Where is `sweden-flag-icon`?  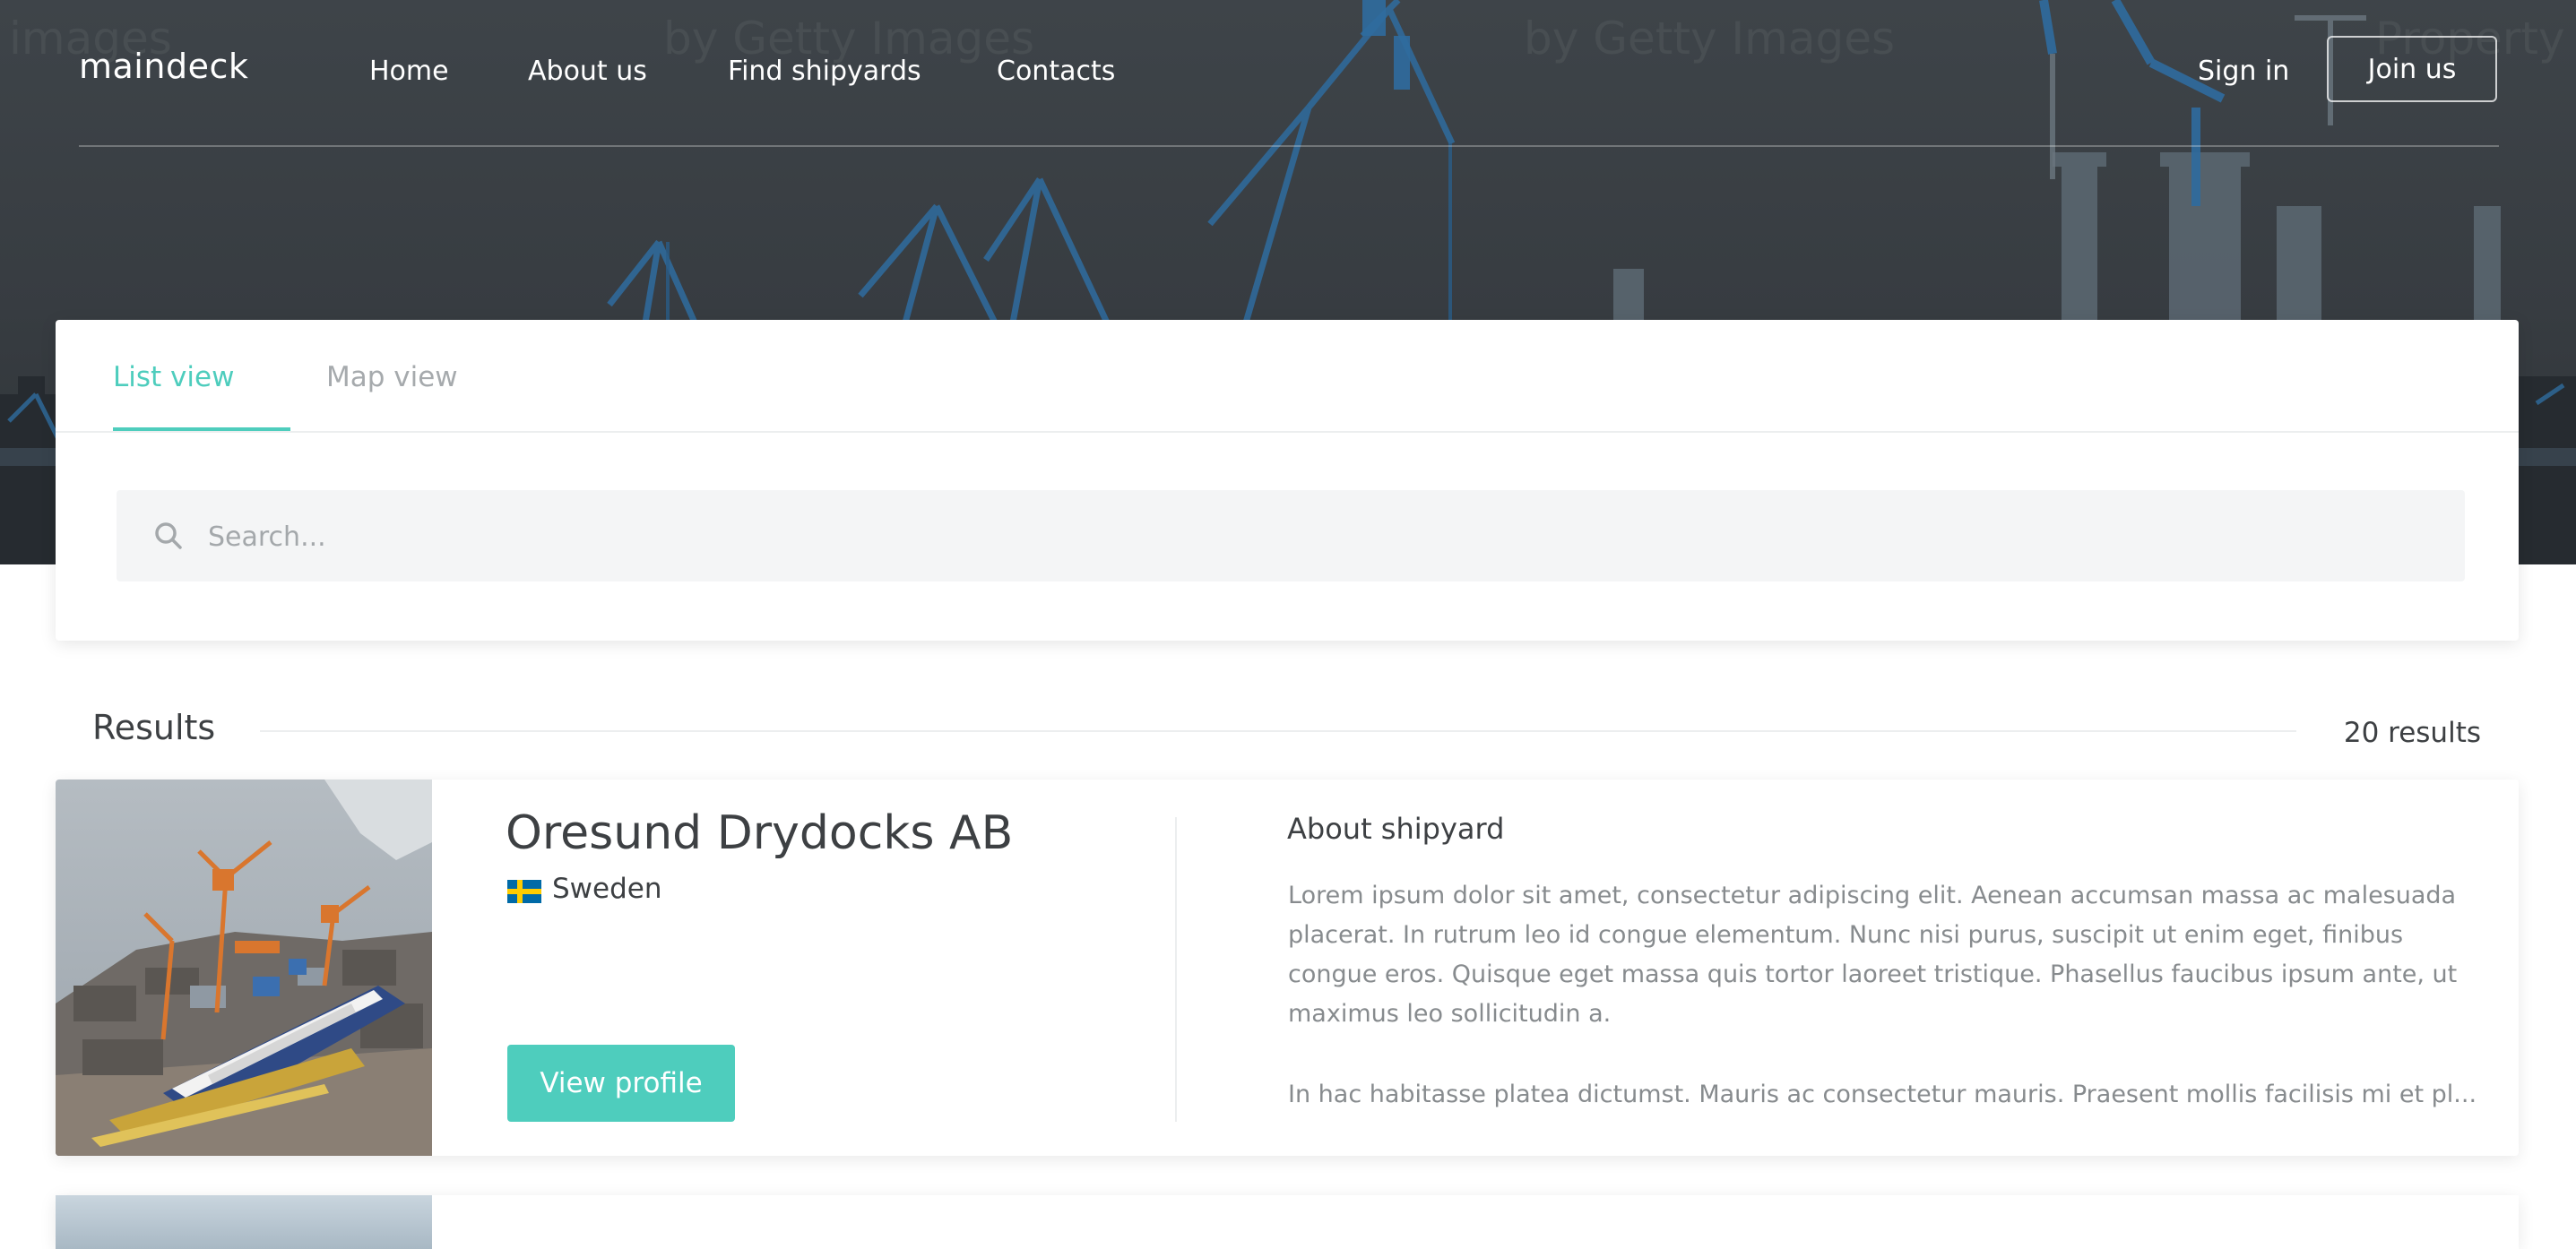
sweden-flag-icon is located at coordinates (524, 891).